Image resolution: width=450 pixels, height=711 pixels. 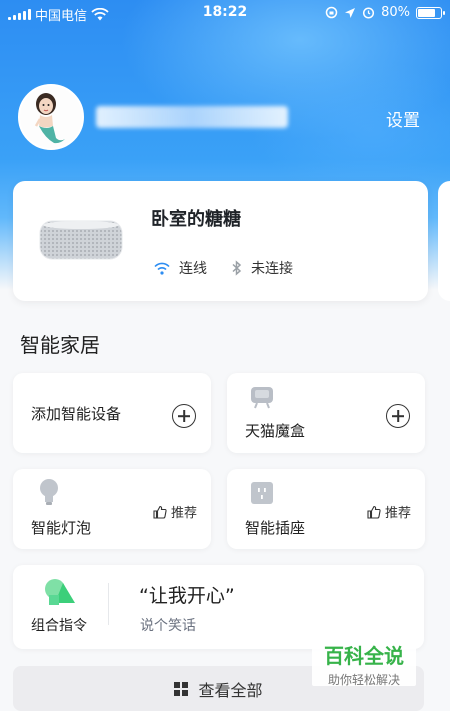 I want to click on combo-subtitle: 说个笑话, so click(x=168, y=626).